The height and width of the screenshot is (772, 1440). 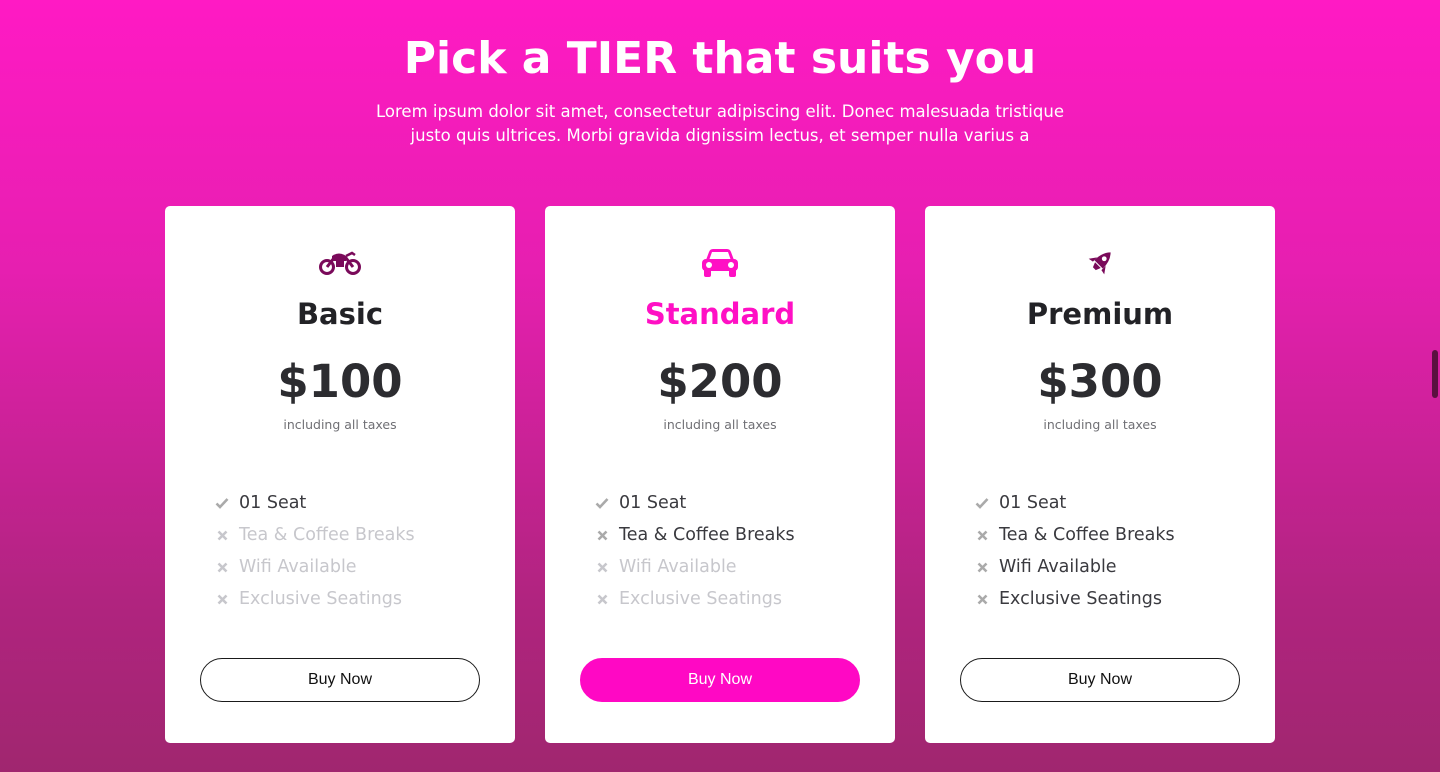 I want to click on page-scrollbar, so click(x=1435, y=374).